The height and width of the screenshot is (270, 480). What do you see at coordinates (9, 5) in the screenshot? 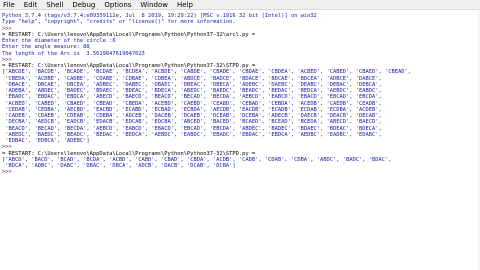
I see `menu-file: File` at bounding box center [9, 5].